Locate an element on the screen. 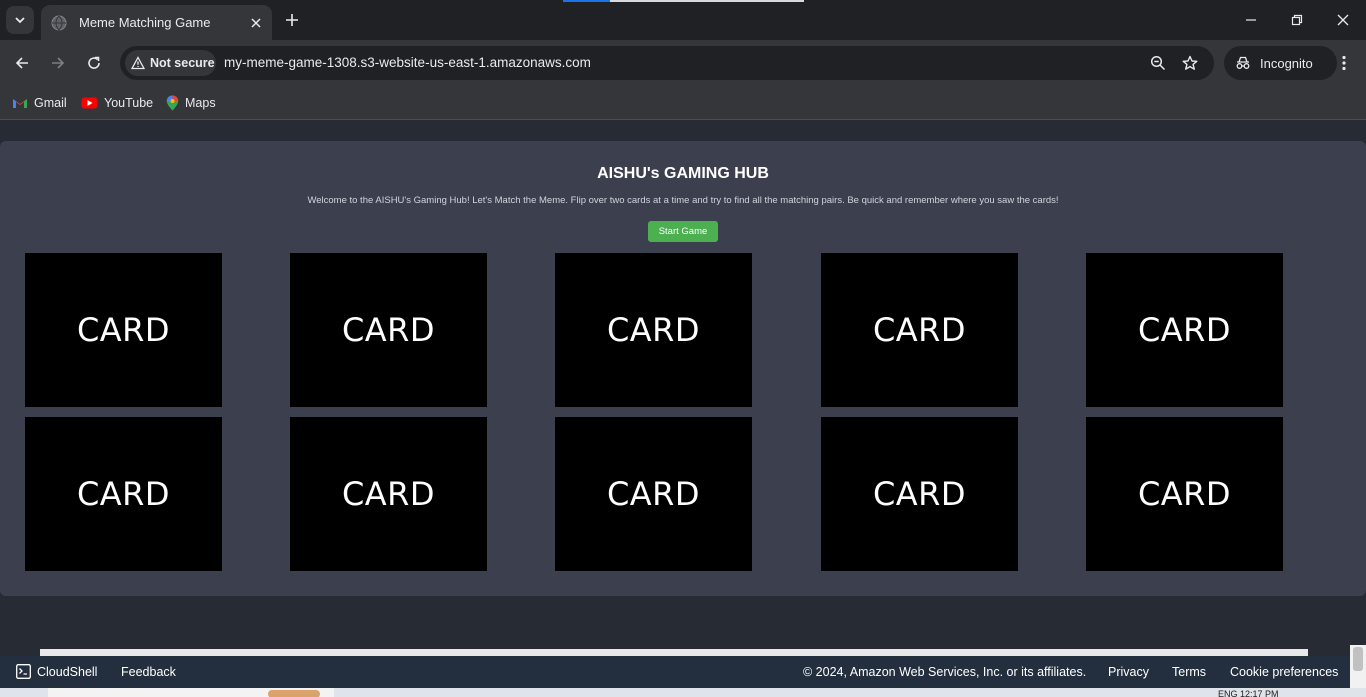 The height and width of the screenshot is (697, 1366). zoom-button is located at coordinates (1158, 63).